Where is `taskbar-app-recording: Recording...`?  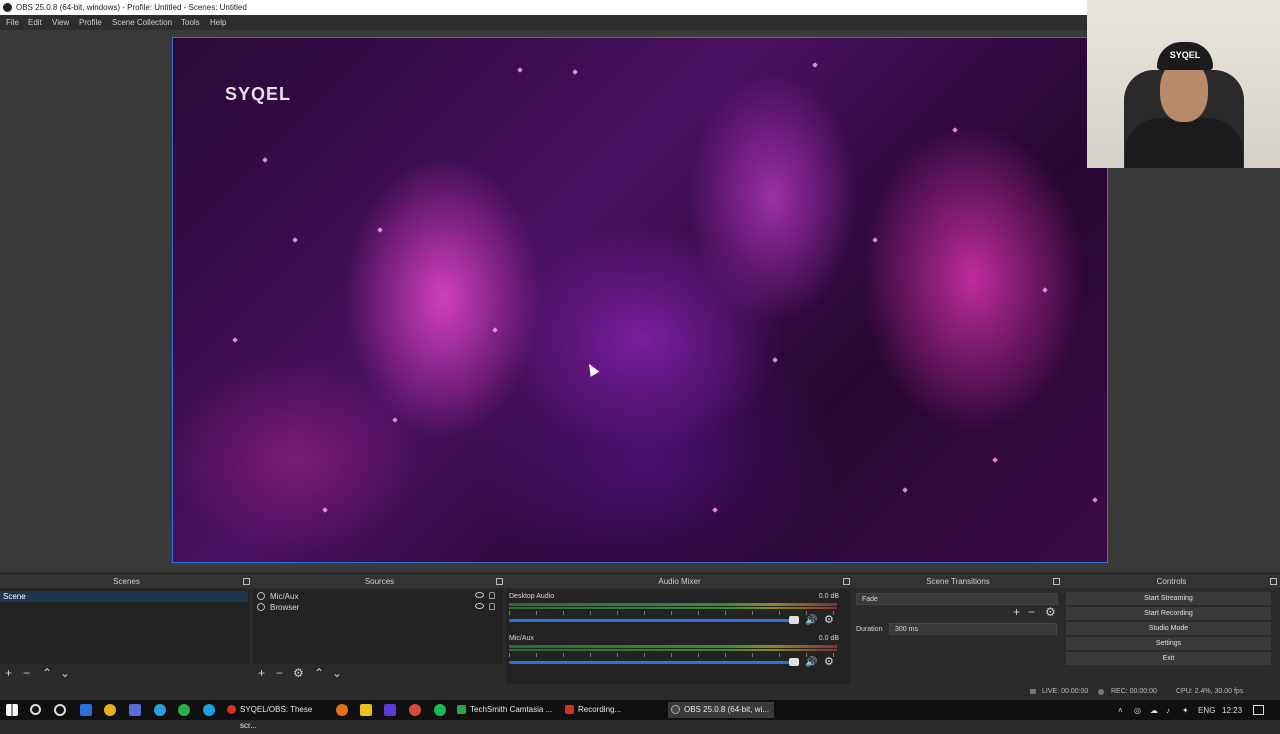
taskbar-app-recording: Recording... is located at coordinates (612, 710).